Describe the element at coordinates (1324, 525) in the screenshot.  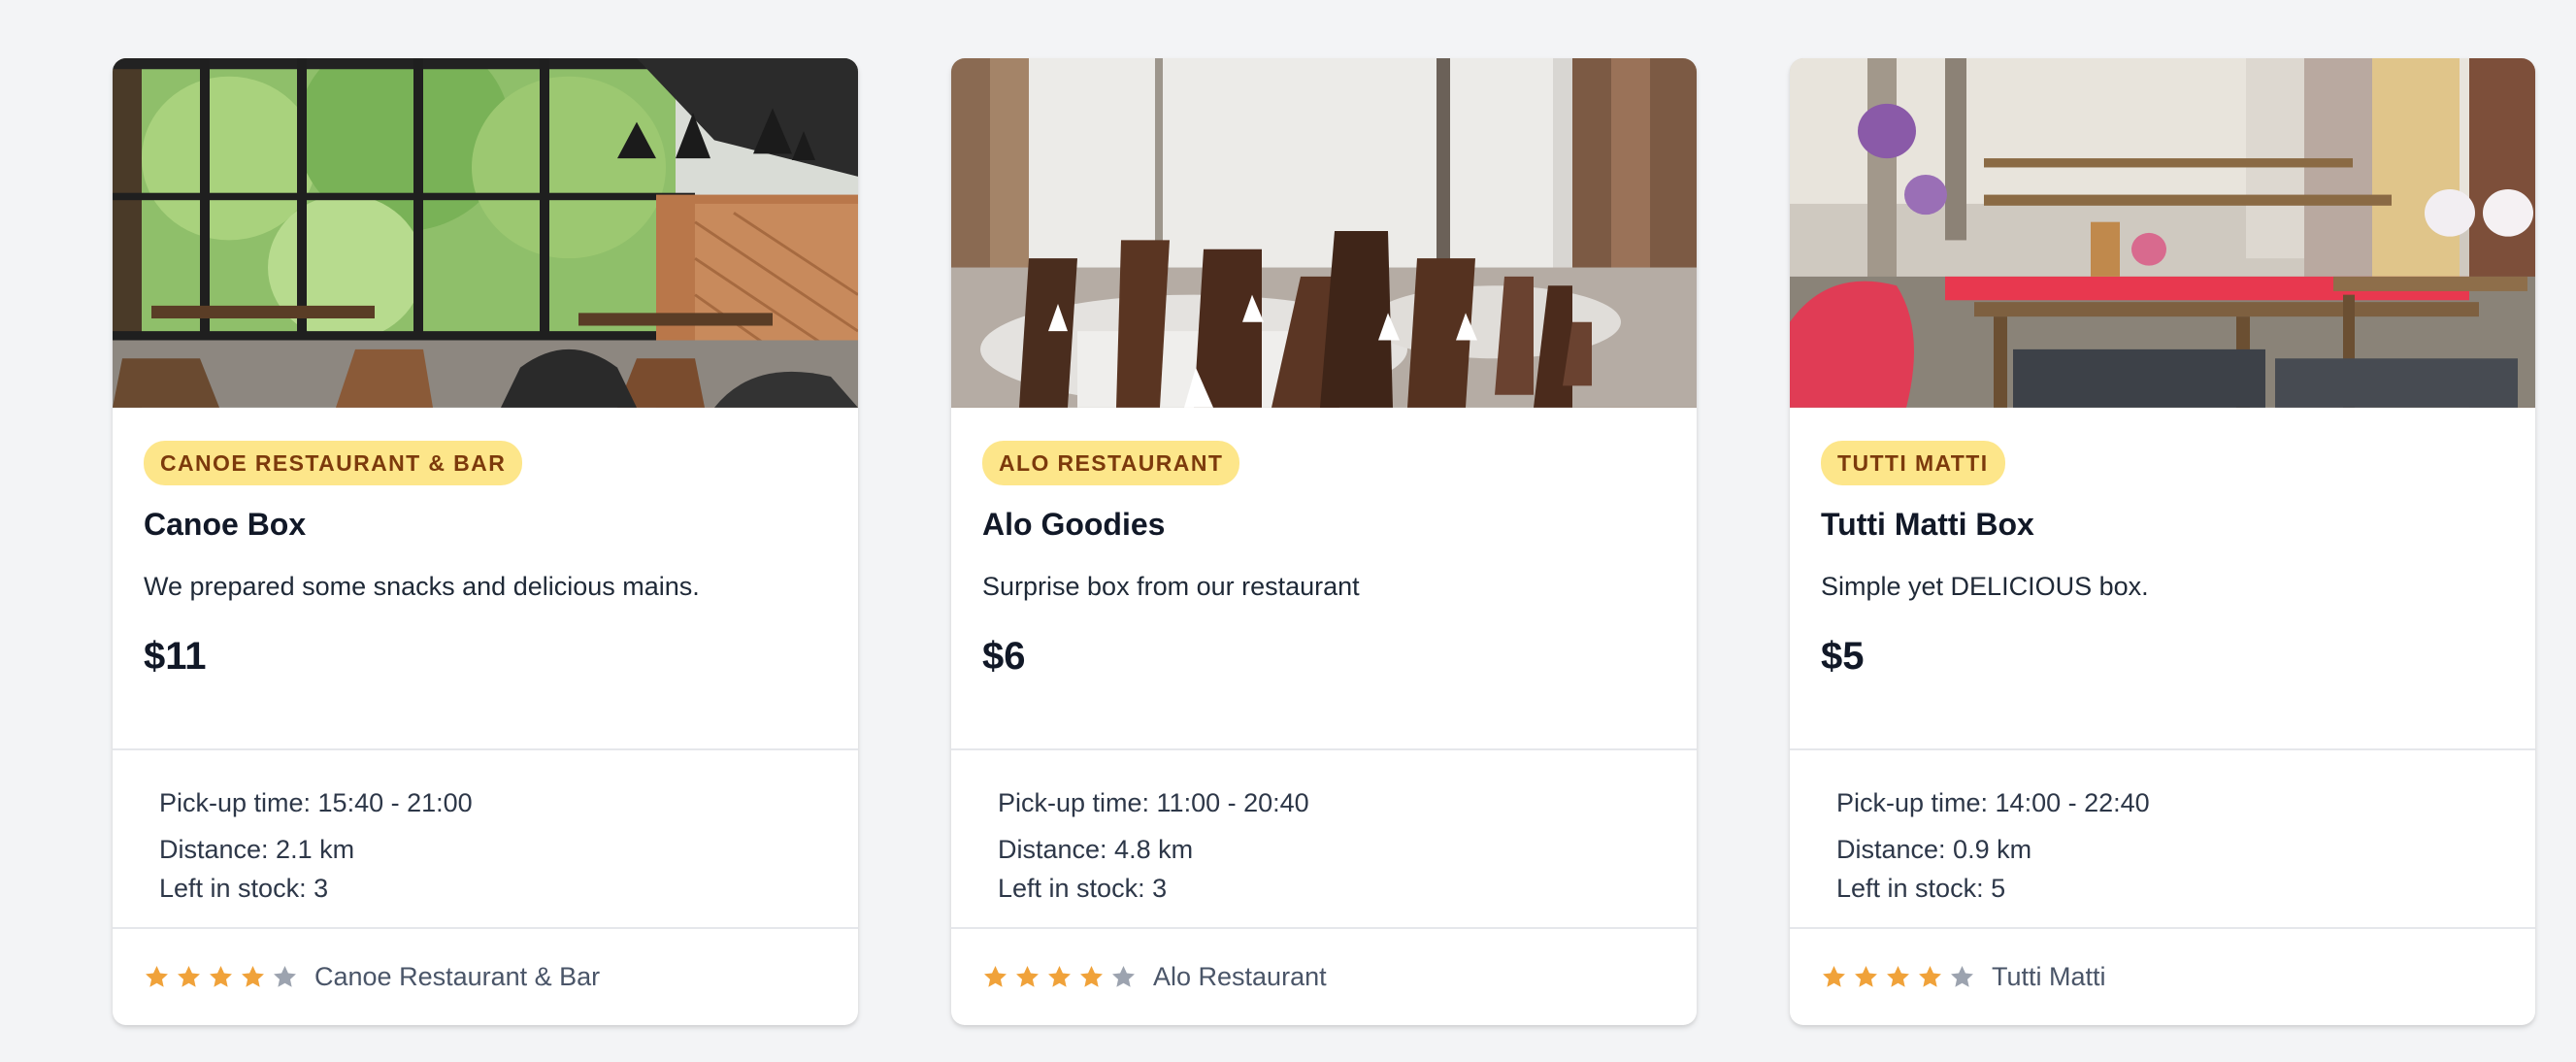
I see `box-title: Alo Goodies` at that location.